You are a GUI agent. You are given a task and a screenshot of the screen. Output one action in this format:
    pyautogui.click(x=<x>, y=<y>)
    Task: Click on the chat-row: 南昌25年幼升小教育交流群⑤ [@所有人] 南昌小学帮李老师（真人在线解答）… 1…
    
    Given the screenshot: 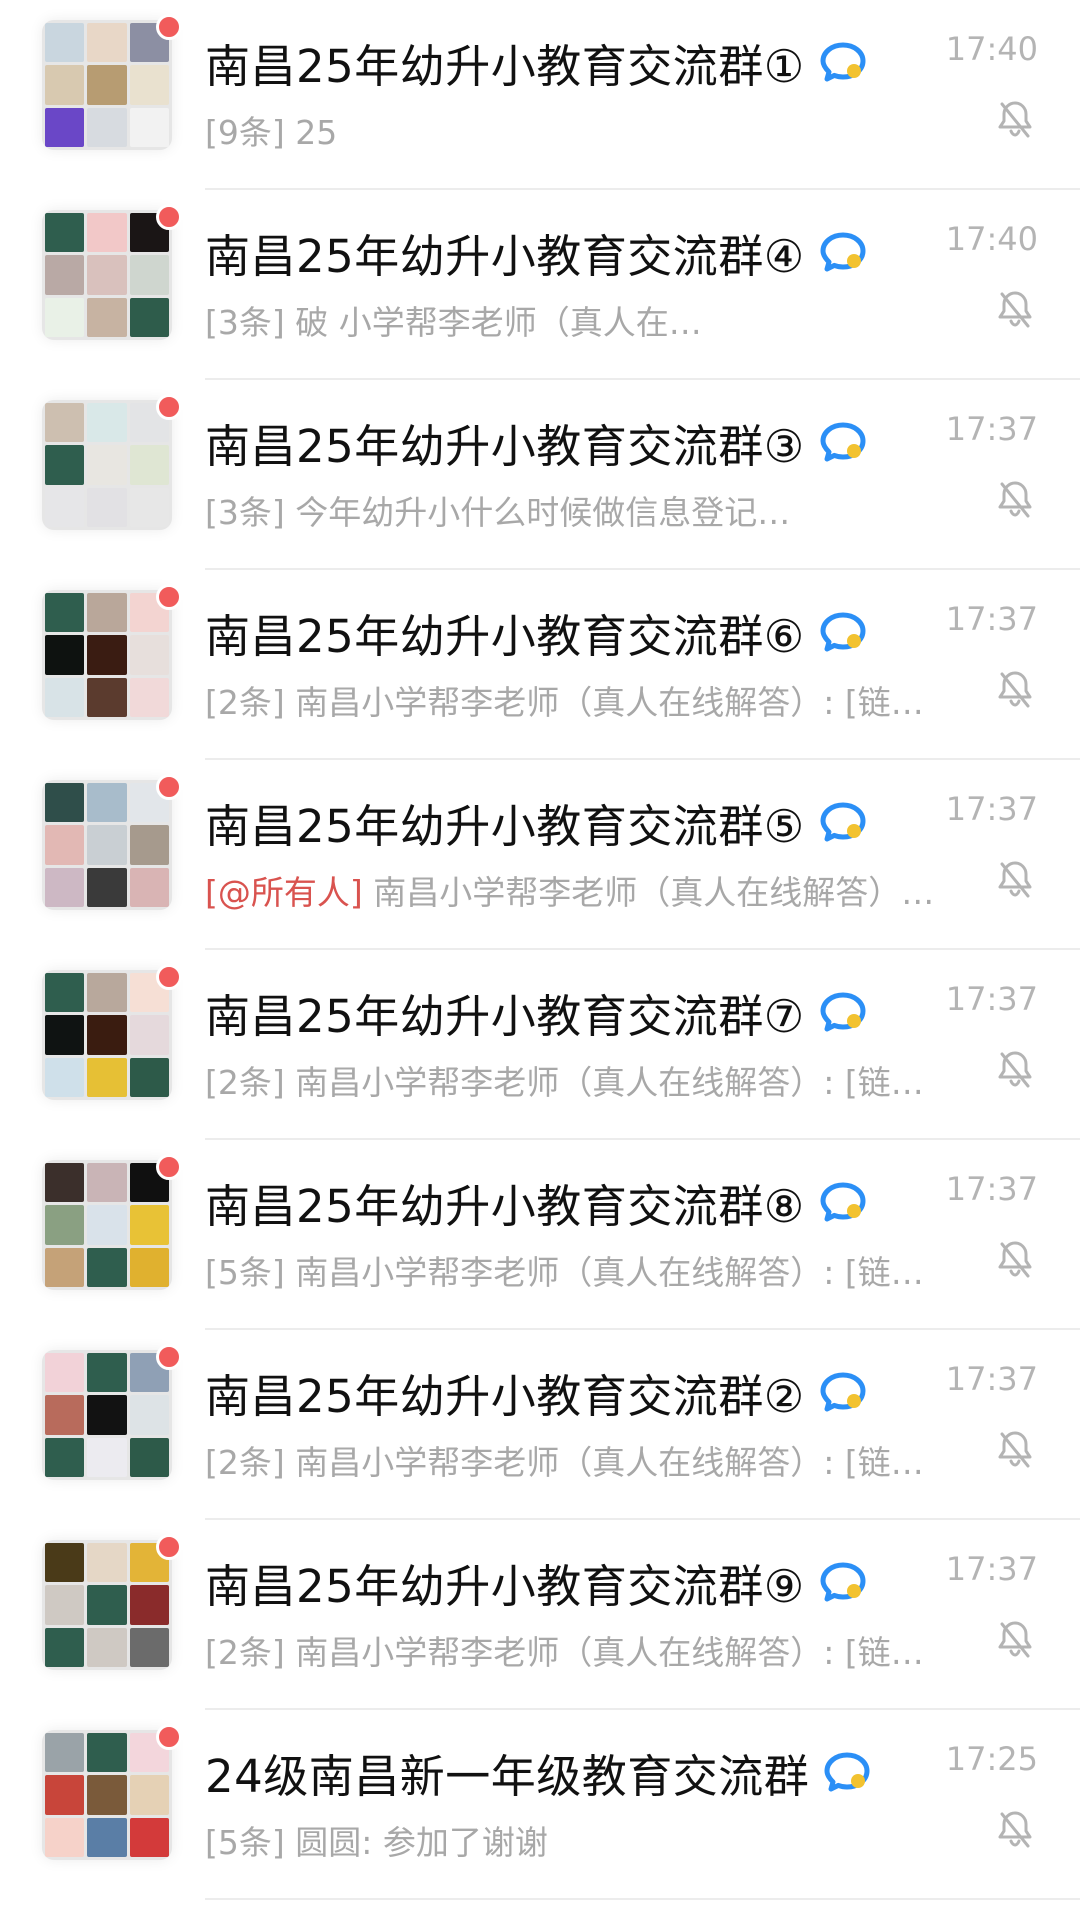 What is the action you would take?
    pyautogui.click(x=540, y=855)
    